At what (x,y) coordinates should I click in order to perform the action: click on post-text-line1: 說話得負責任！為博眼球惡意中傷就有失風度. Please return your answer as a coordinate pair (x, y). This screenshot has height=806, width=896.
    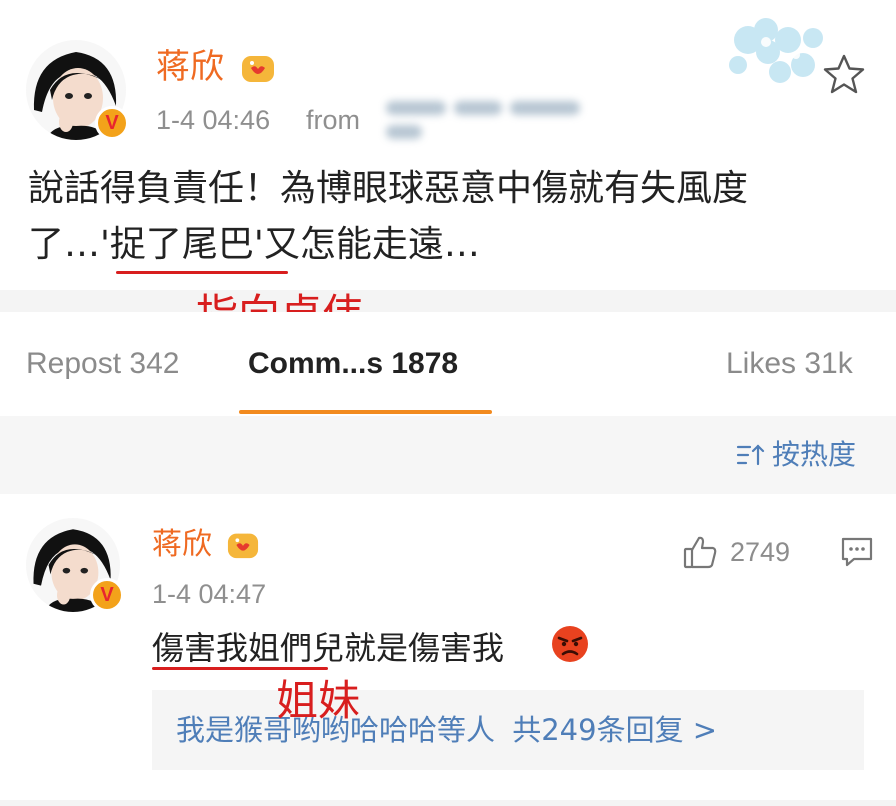
    Looking at the image, I should click on (388, 188).